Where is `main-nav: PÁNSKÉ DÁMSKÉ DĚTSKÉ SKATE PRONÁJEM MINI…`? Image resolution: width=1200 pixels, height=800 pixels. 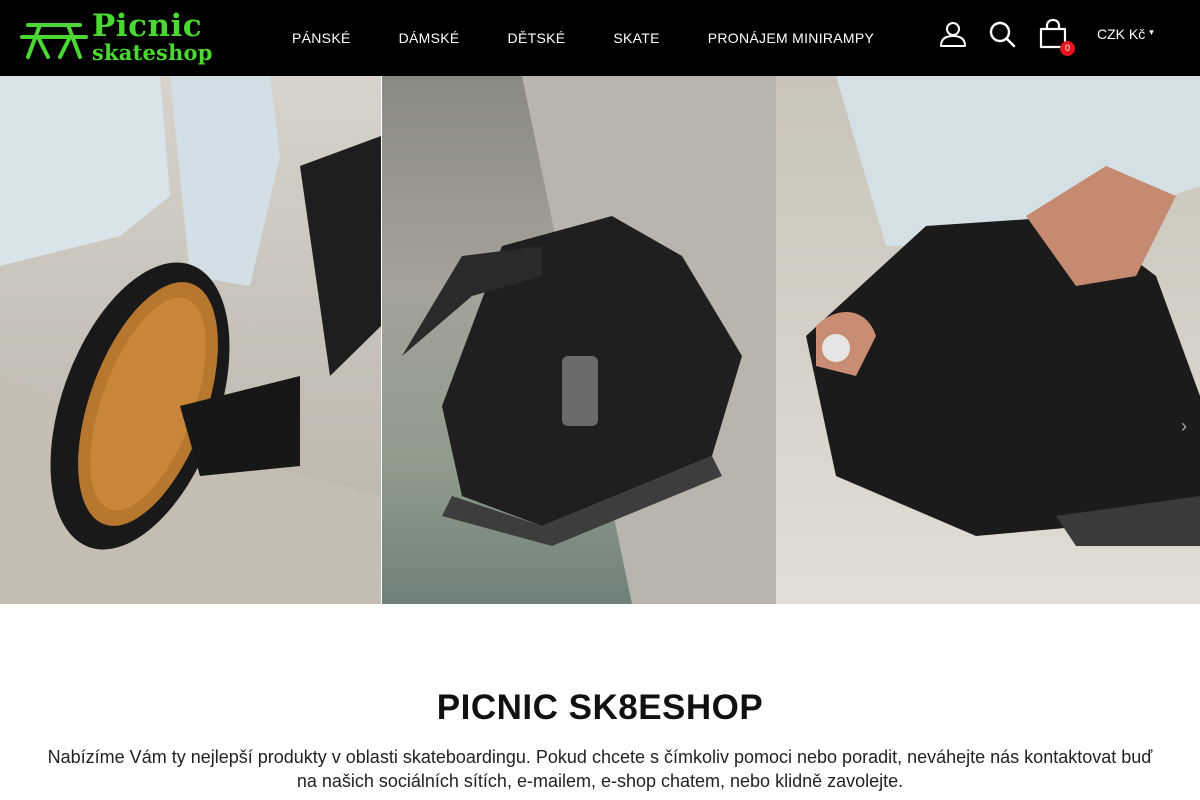 main-nav: PÁNSKÉ DÁMSKÉ DĚTSKÉ SKATE PRONÁJEM MINI… is located at coordinates (583, 38).